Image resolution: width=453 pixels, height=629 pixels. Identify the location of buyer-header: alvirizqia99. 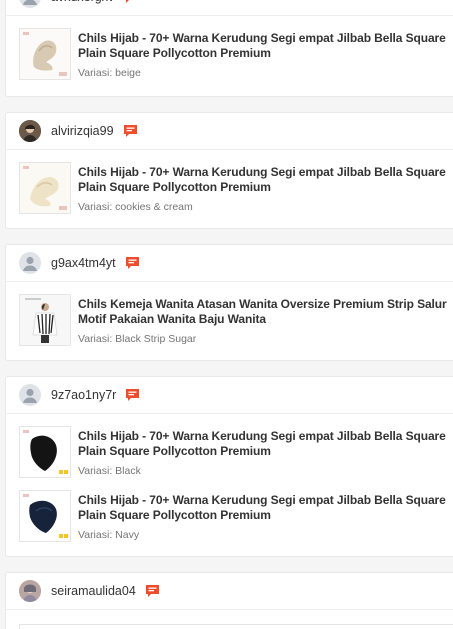
(229, 131).